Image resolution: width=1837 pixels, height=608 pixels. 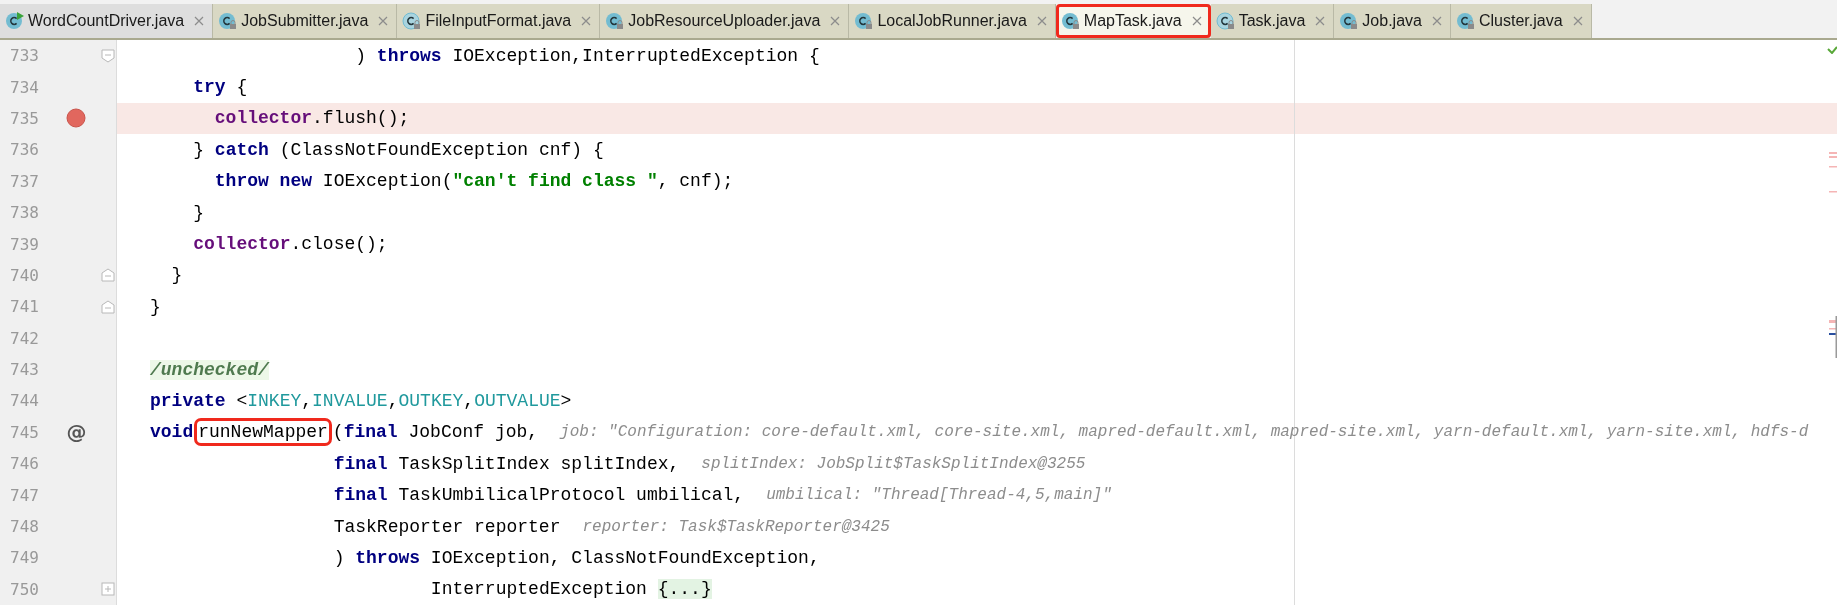 I want to click on line-number: 744, so click(x=24, y=401).